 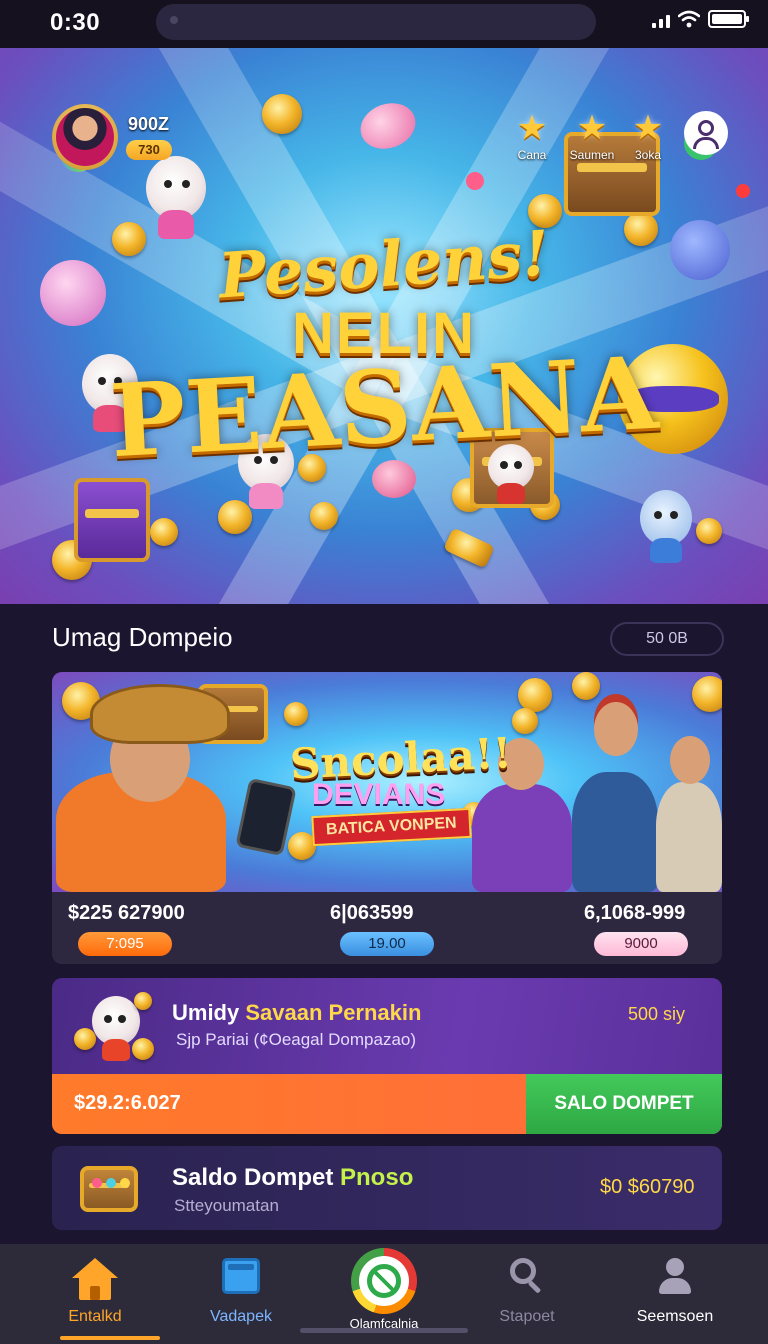 What do you see at coordinates (226, 1205) in the screenshot?
I see `wallet-subtitle: Stteyoumatan` at bounding box center [226, 1205].